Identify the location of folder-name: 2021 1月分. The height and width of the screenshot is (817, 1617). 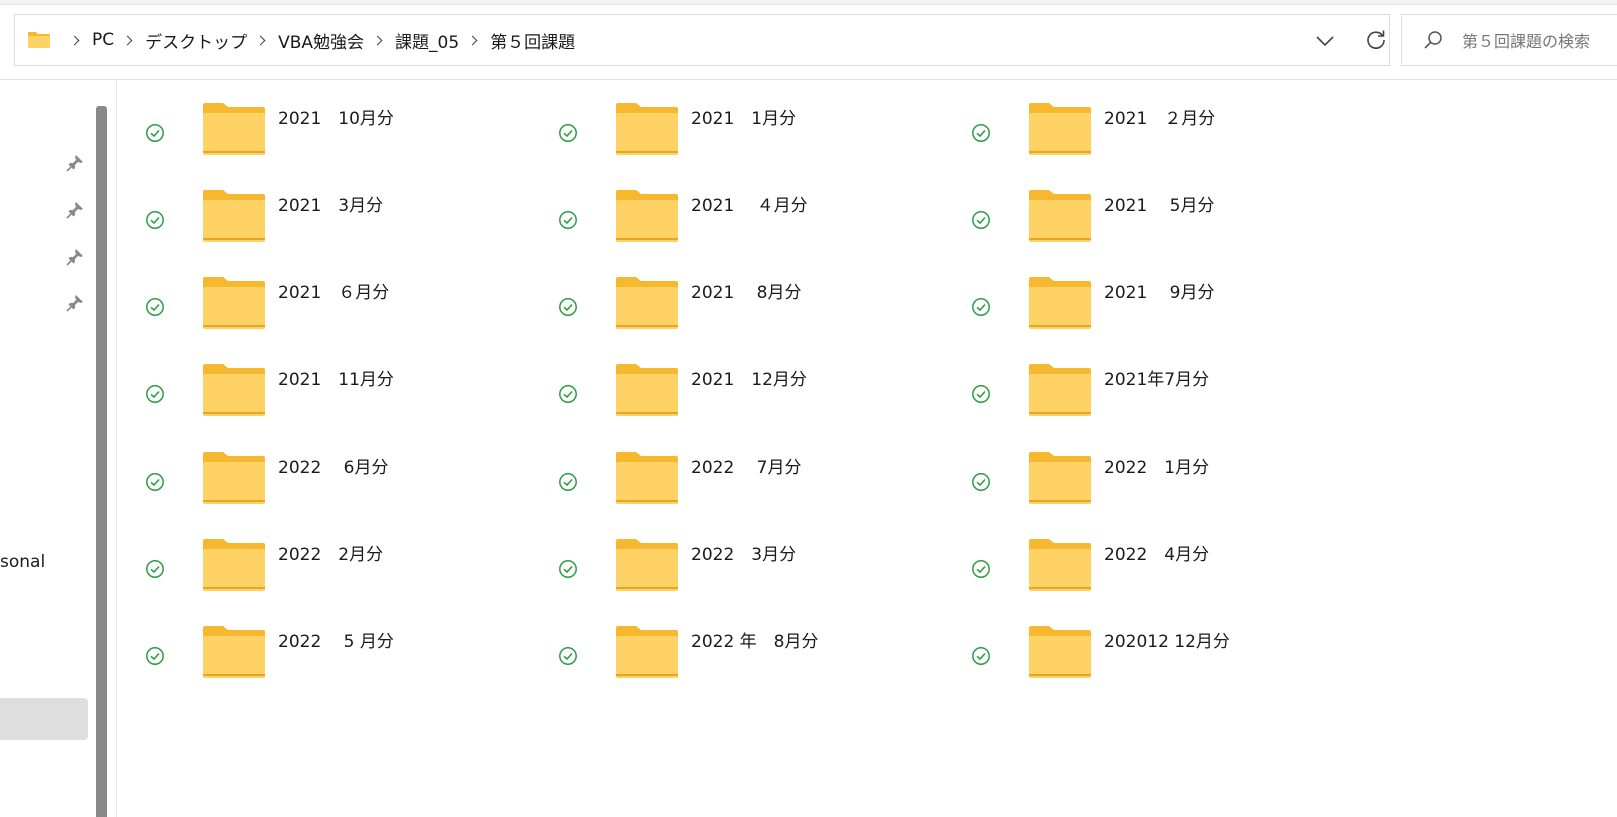
(744, 119).